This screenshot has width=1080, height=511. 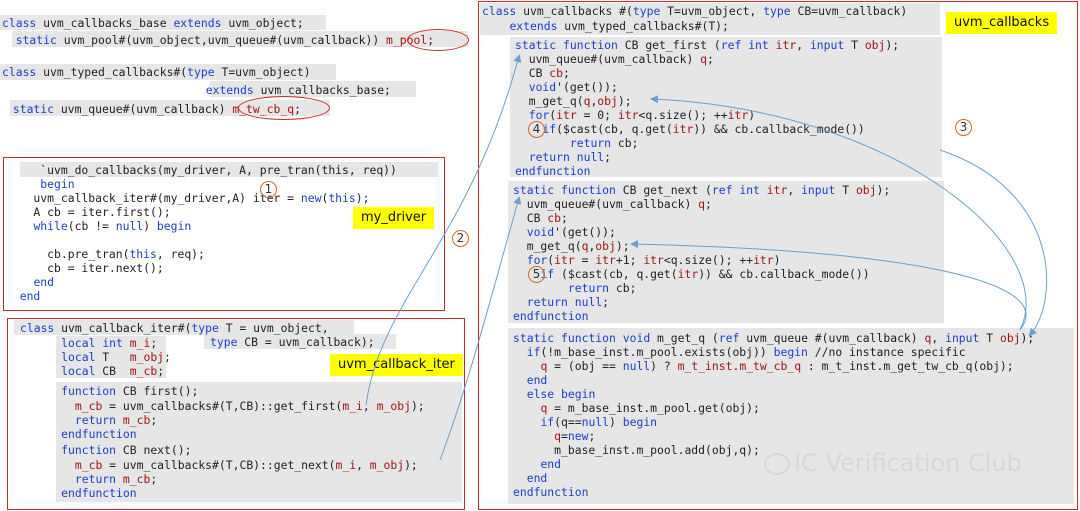 I want to click on code-text: uvm_queue #(uvm_callback), so click(x=832, y=338).